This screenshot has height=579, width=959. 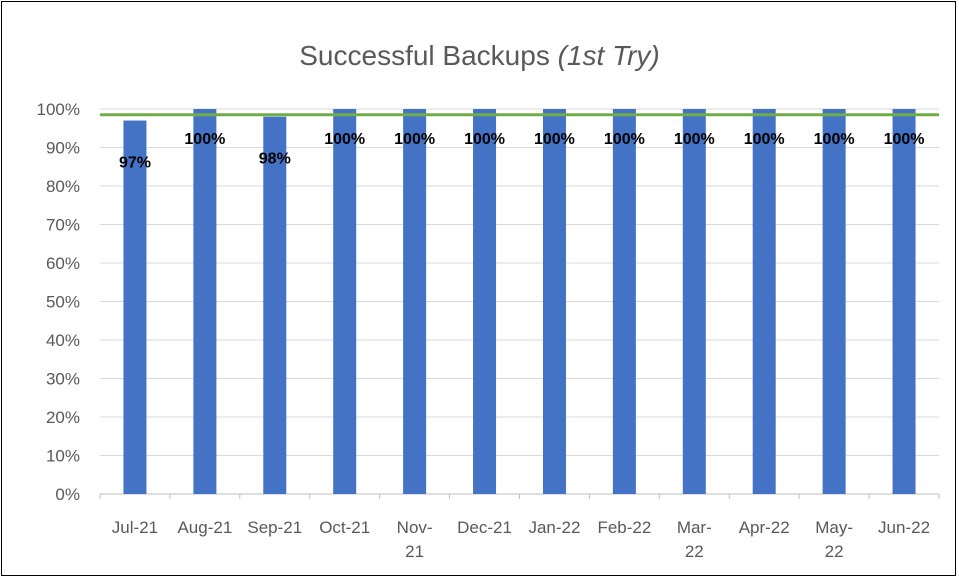 What do you see at coordinates (58, 109) in the screenshot?
I see `y-tick-label: 100%` at bounding box center [58, 109].